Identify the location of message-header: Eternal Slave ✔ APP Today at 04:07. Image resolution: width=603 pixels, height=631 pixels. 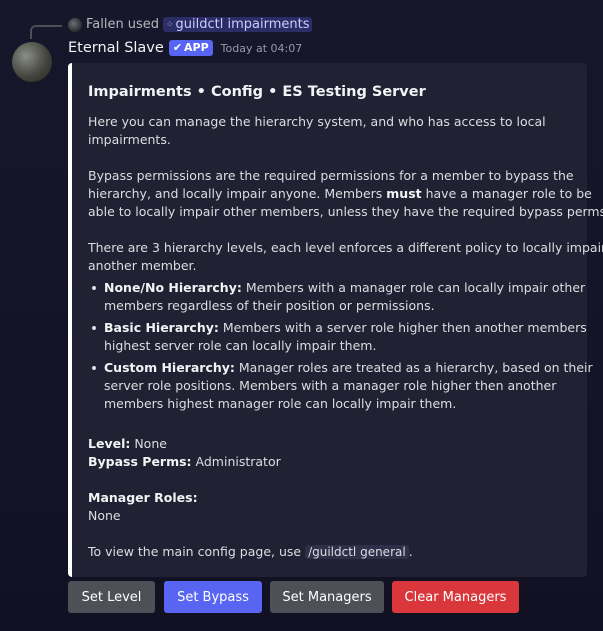
(185, 48).